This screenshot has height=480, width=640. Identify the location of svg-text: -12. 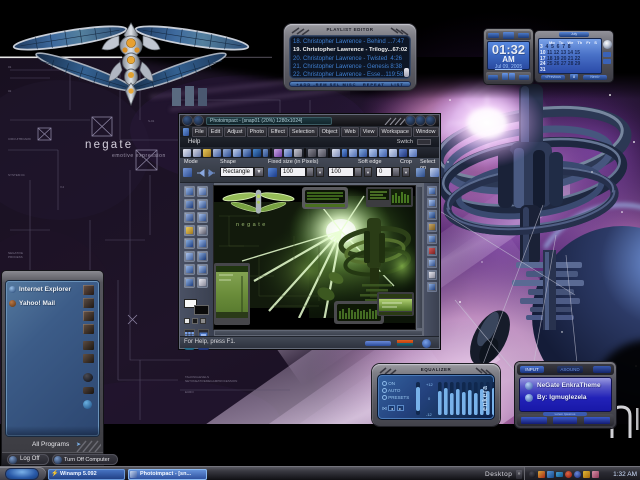
(429, 414).